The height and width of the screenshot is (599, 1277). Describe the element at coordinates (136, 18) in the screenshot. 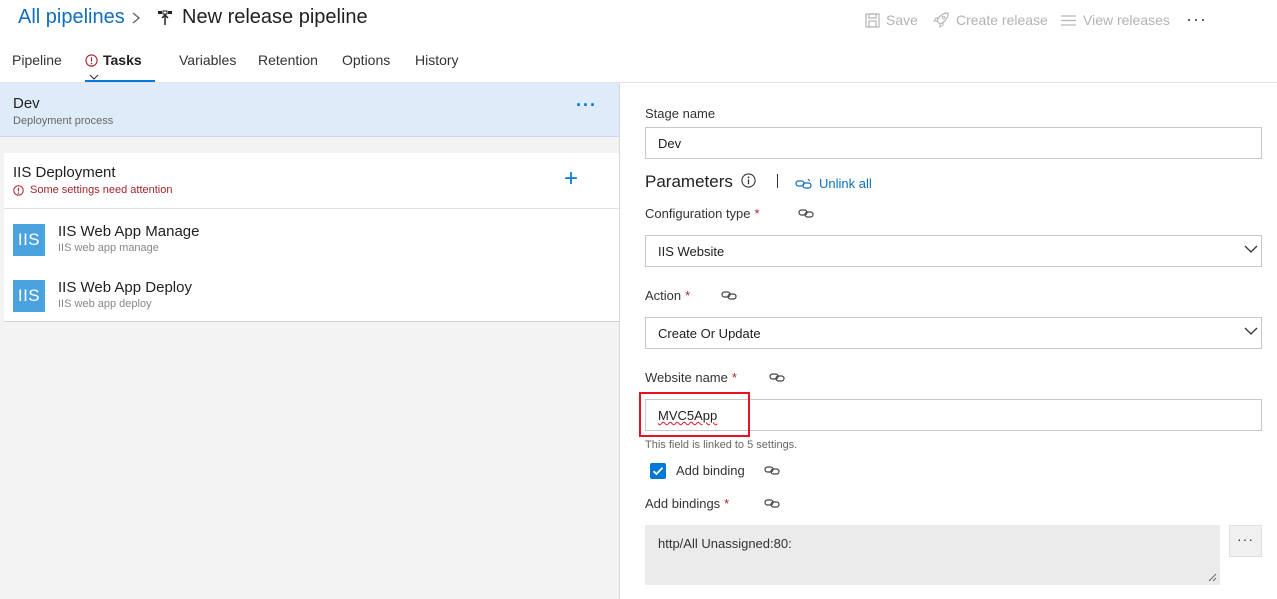

I see `chevron-right-icon` at that location.